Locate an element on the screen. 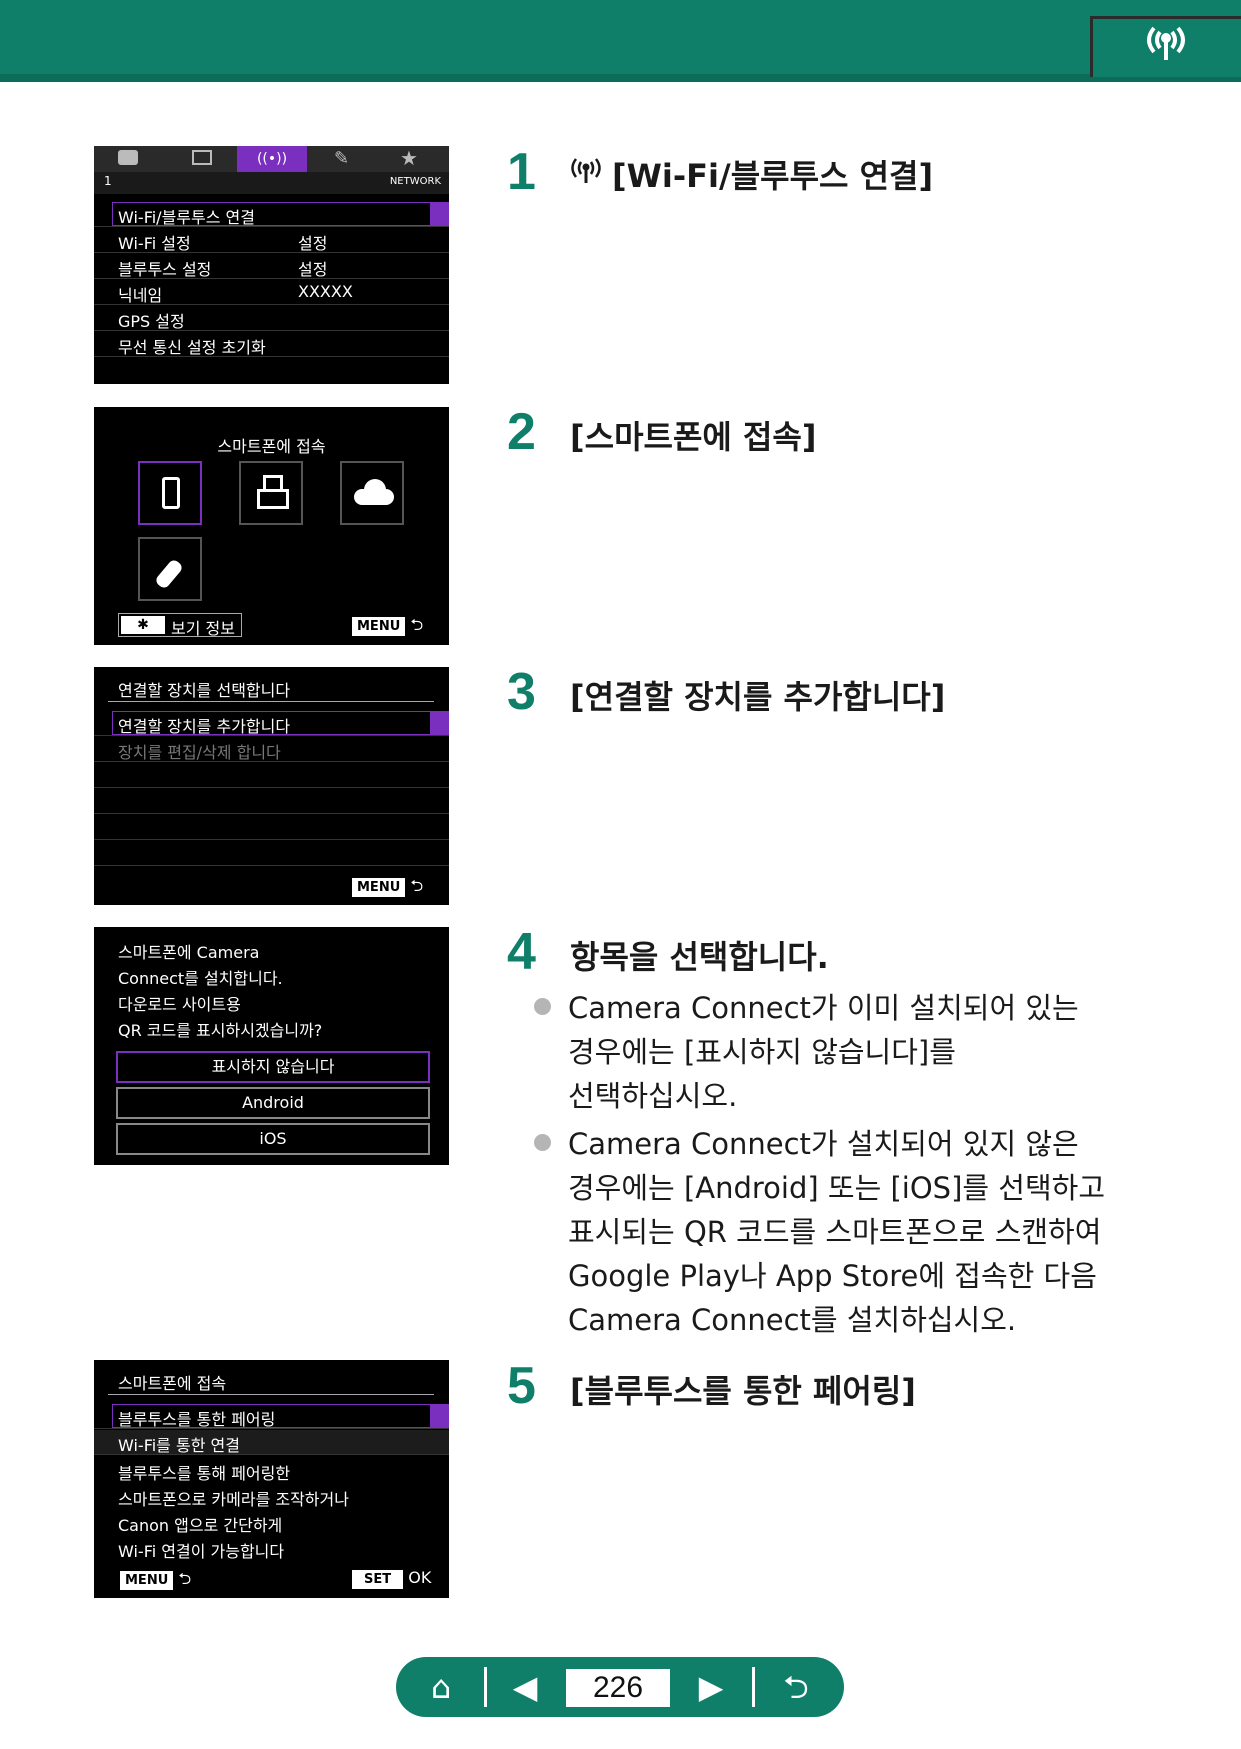 Image resolution: width=1241 pixels, height=1749 pixels. option-do-not-show: 표시하지 않습니다 is located at coordinates (273, 1067).